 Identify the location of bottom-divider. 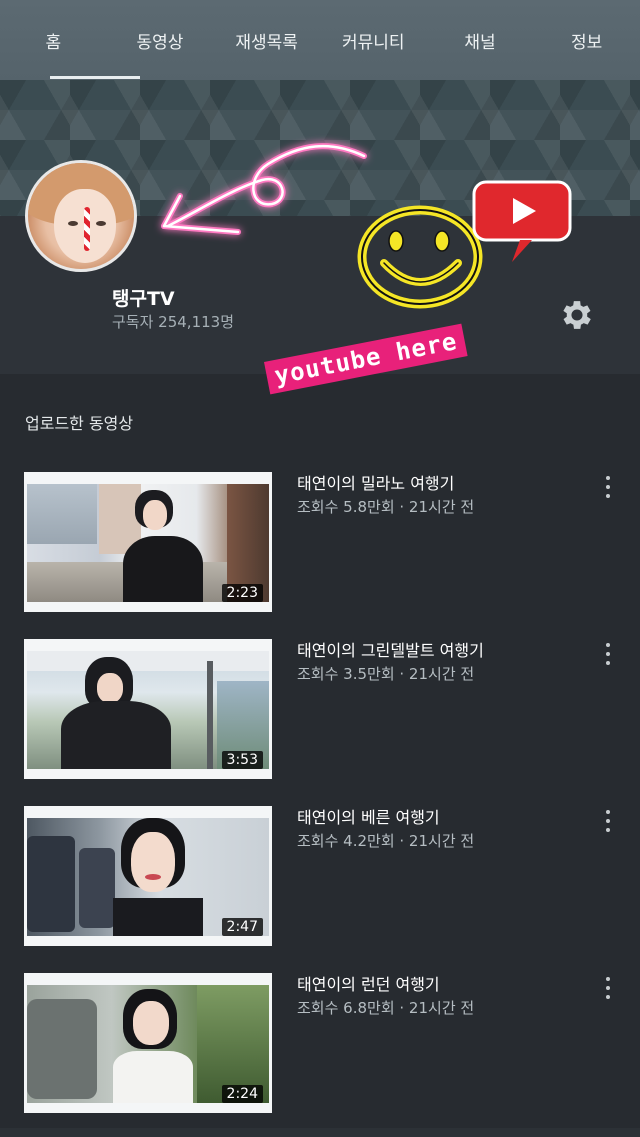
(320, 1132).